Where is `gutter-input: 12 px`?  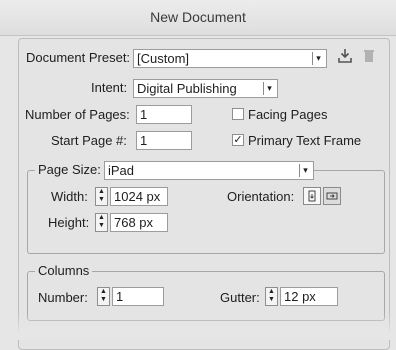
gutter-input: 12 px is located at coordinates (309, 296).